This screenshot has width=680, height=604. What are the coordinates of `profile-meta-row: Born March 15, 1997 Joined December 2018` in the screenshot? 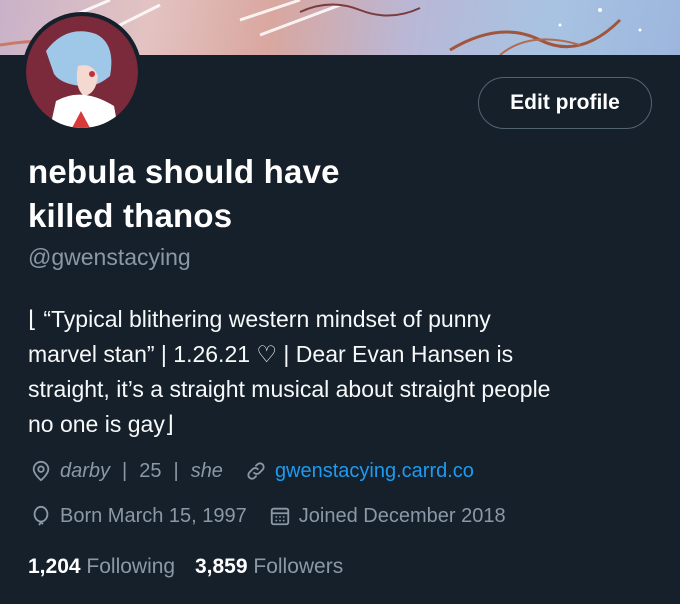 It's located at (267, 516).